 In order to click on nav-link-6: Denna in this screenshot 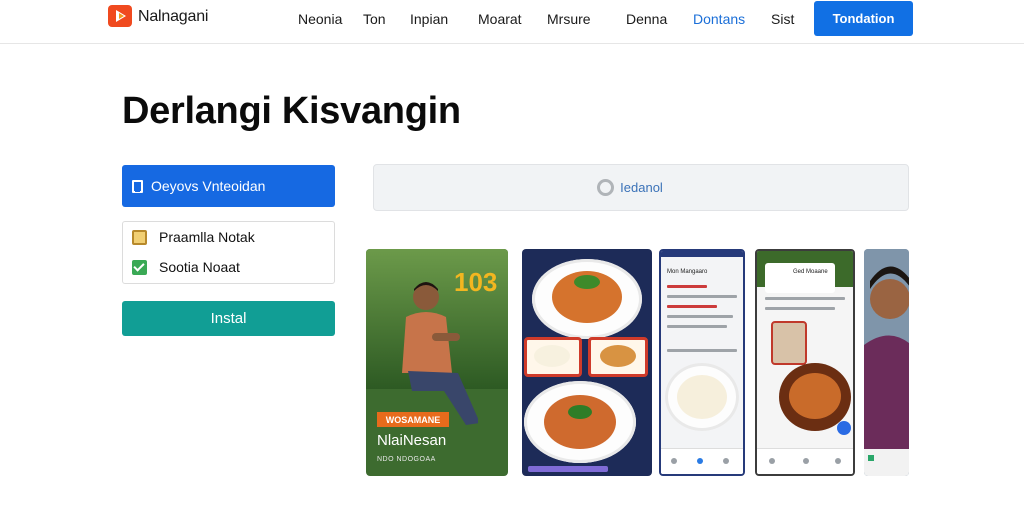, I will do `click(646, 19)`.